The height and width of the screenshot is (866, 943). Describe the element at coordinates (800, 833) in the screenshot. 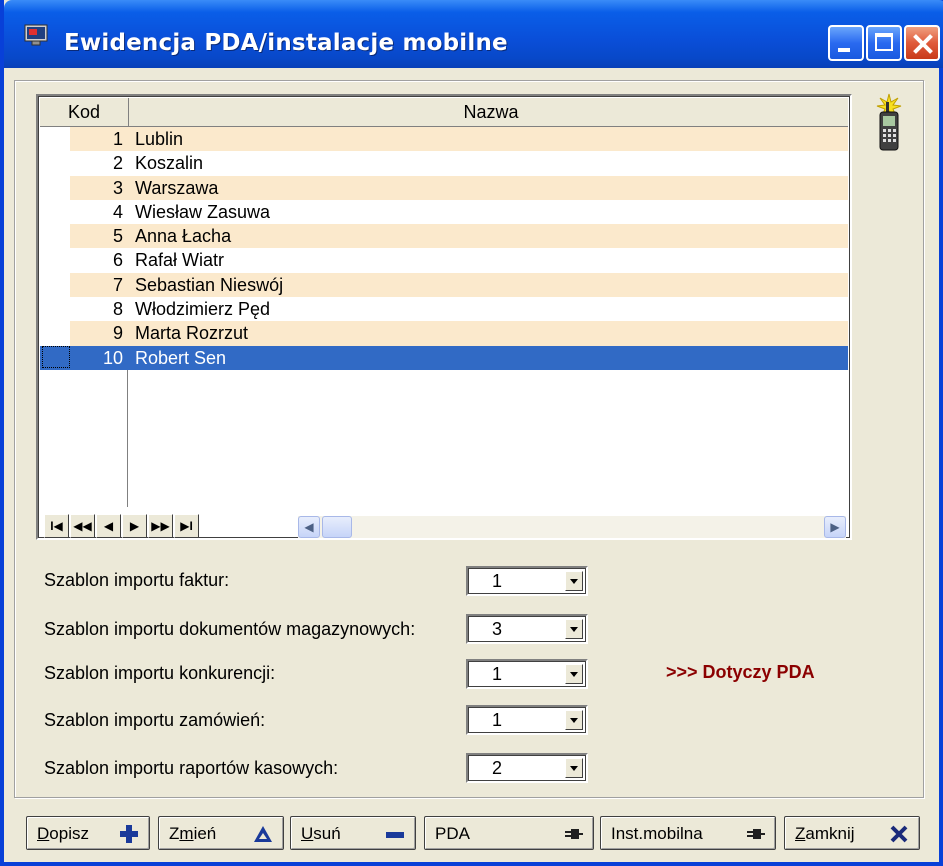

I see `hotkey-letter: Z` at that location.